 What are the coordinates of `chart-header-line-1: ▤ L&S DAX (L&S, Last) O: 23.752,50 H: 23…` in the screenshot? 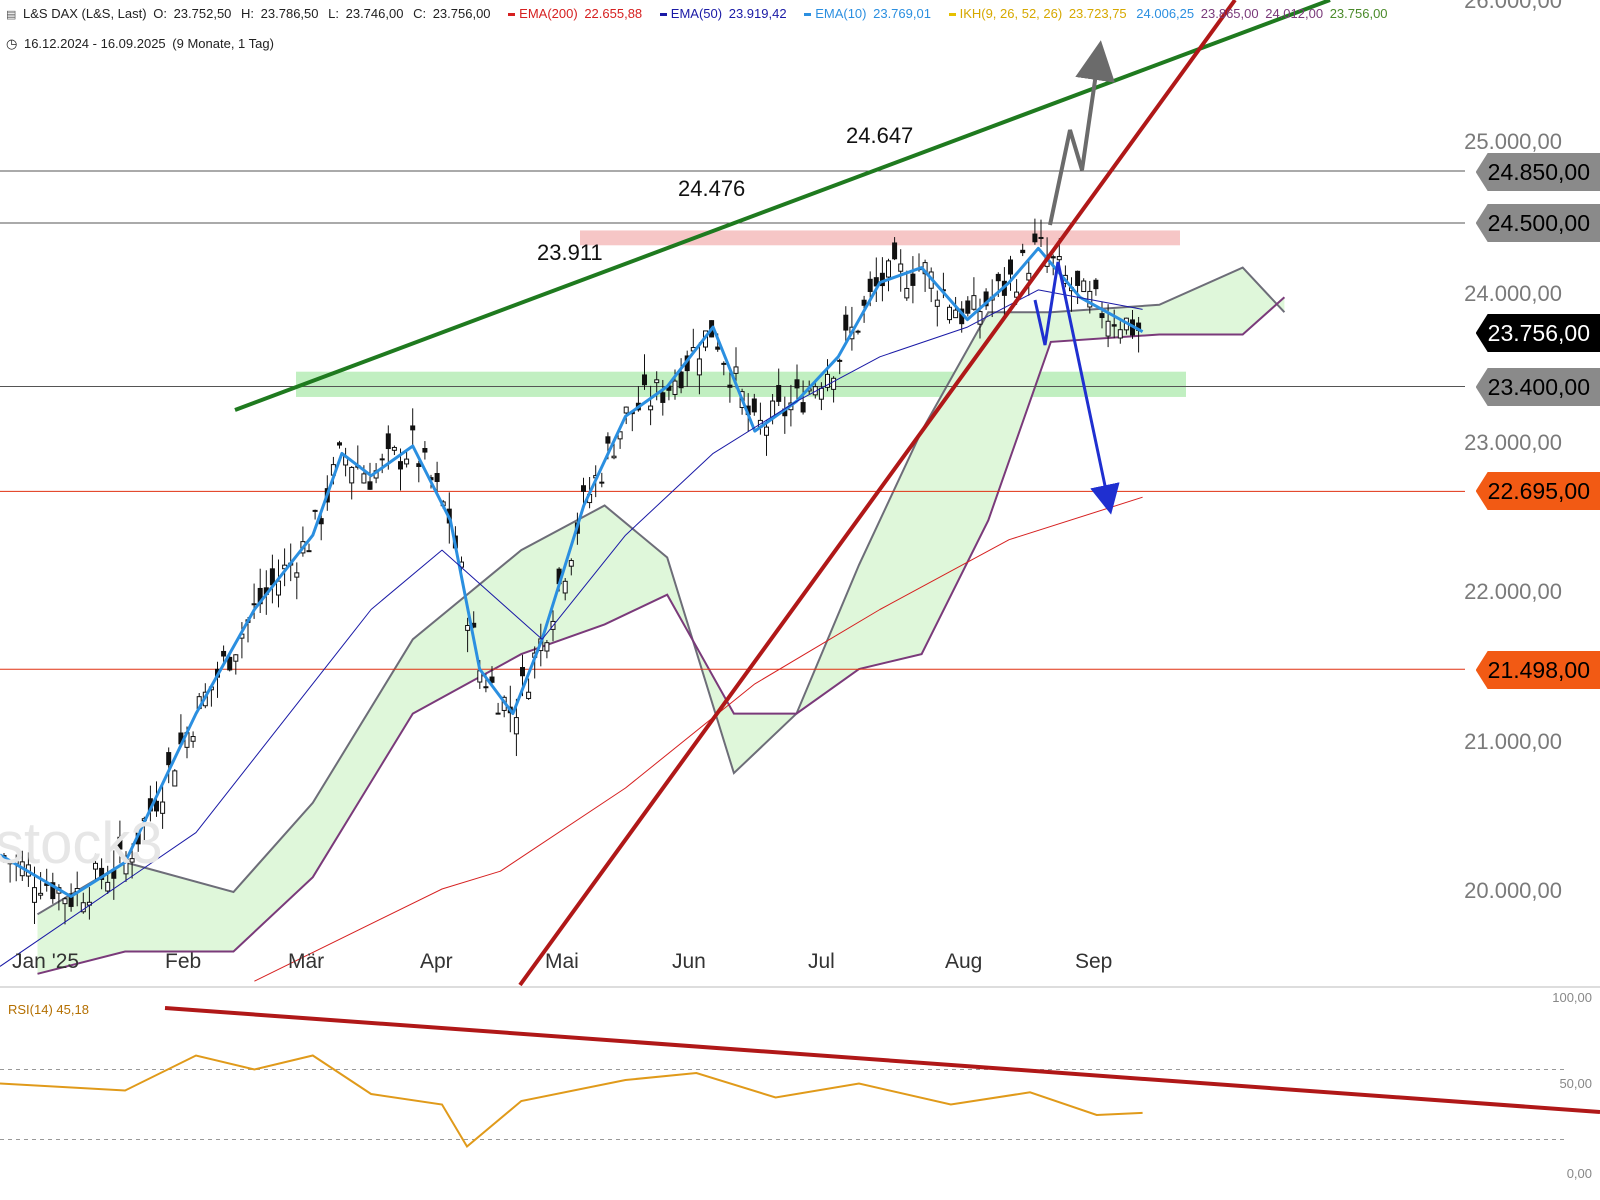 It's located at (698, 13).